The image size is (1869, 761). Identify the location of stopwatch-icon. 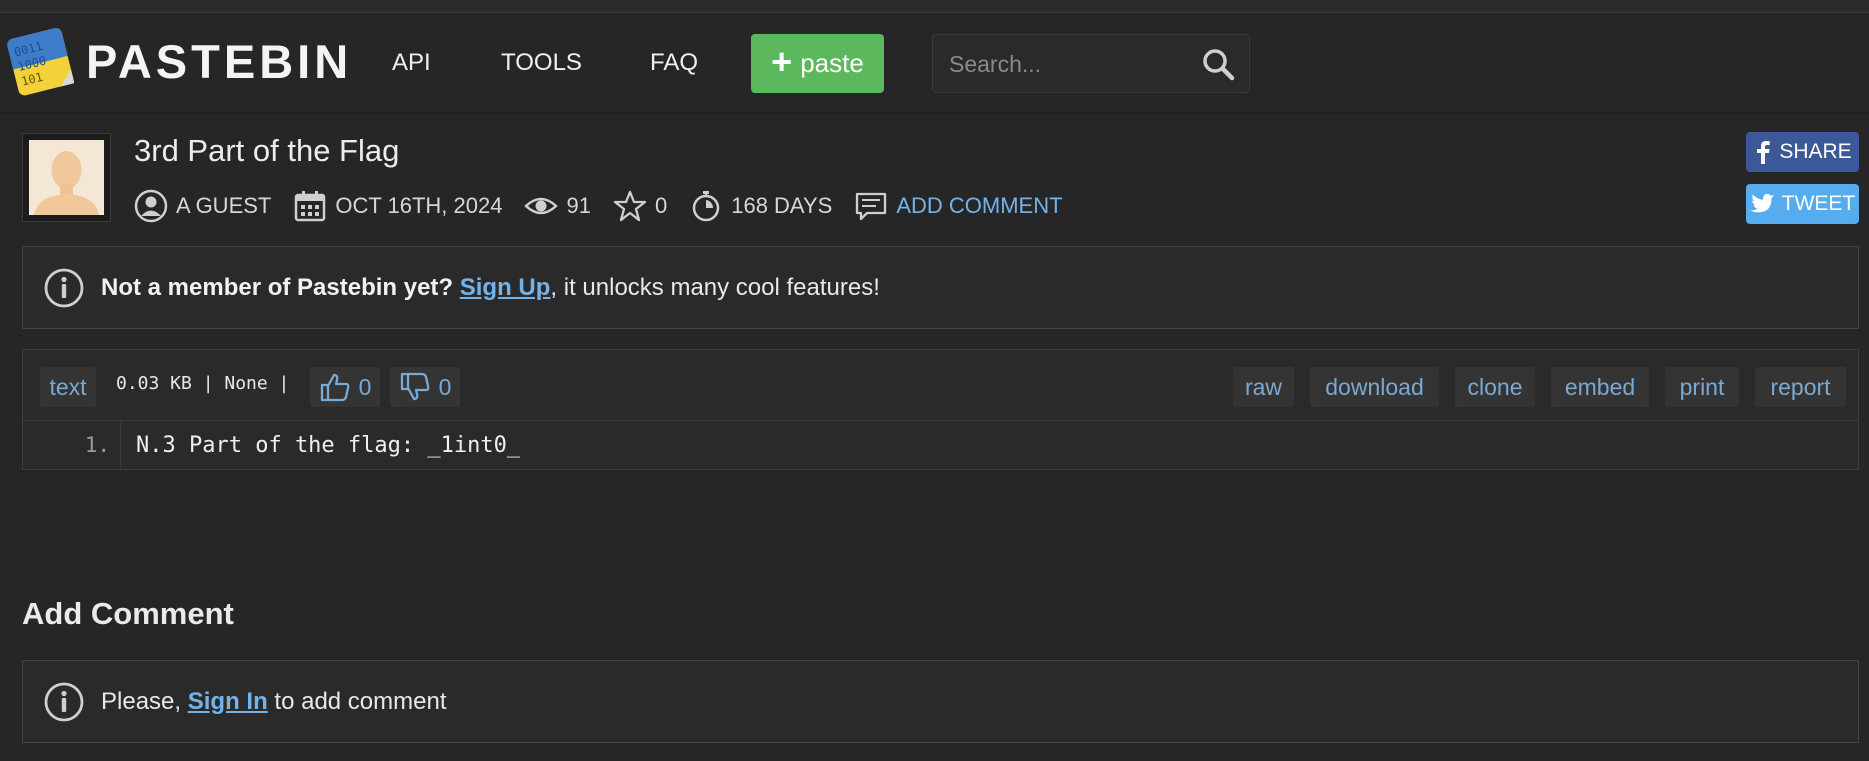
(706, 206).